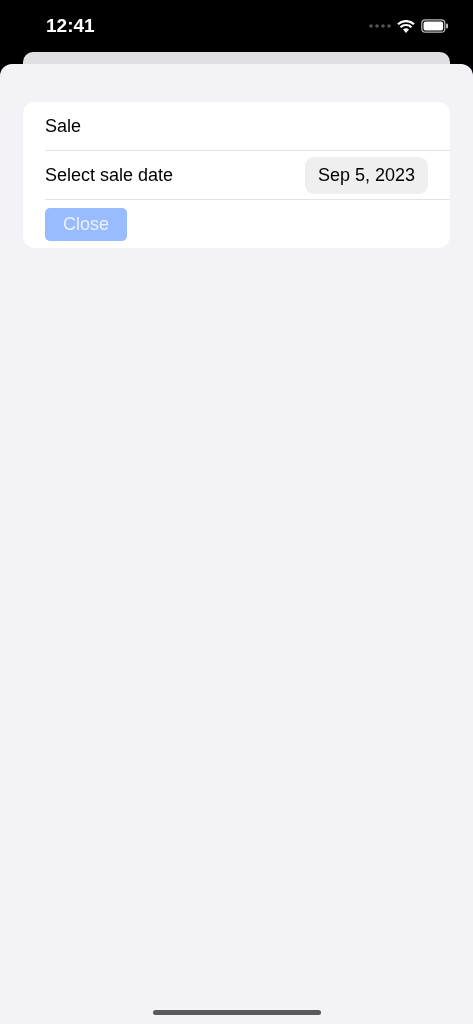  What do you see at coordinates (406, 26) in the screenshot?
I see `wifi-icon` at bounding box center [406, 26].